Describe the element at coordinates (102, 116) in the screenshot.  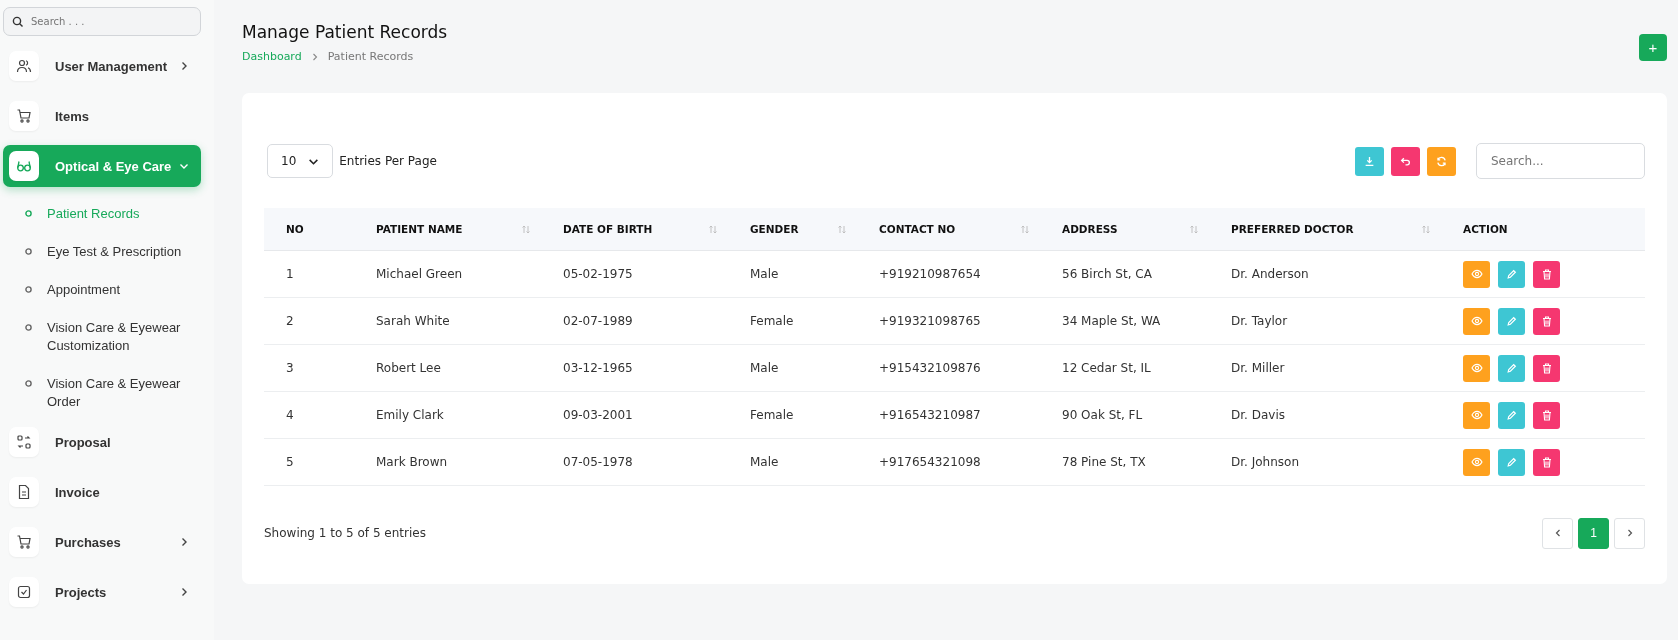
I see `sidebar-menu-item: Items` at that location.